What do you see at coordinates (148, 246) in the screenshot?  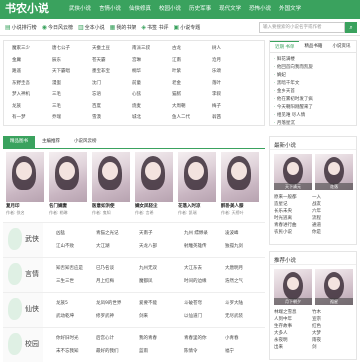 I see `book-link: 天龙八部` at bounding box center [148, 246].